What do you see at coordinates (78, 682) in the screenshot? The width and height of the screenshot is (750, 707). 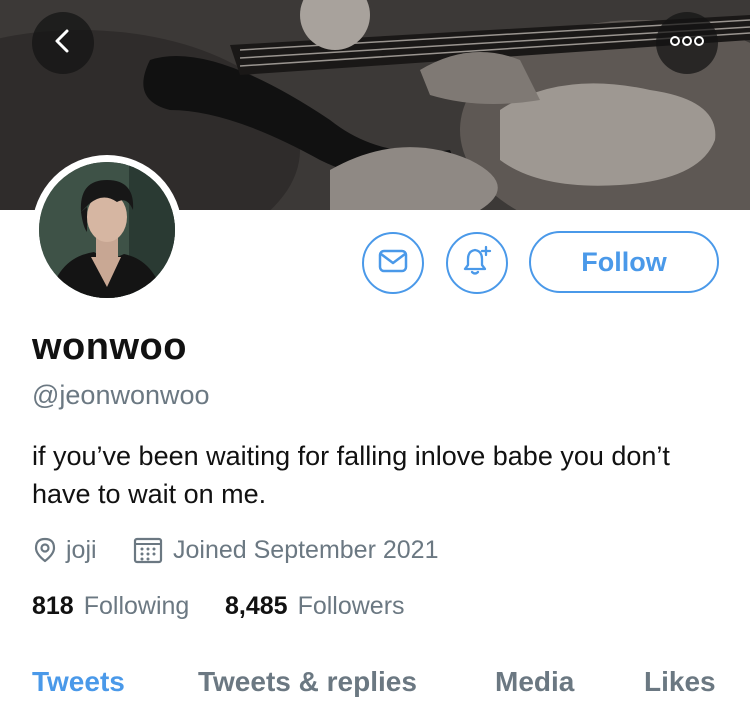 I see `tab-tweets: Tweets` at bounding box center [78, 682].